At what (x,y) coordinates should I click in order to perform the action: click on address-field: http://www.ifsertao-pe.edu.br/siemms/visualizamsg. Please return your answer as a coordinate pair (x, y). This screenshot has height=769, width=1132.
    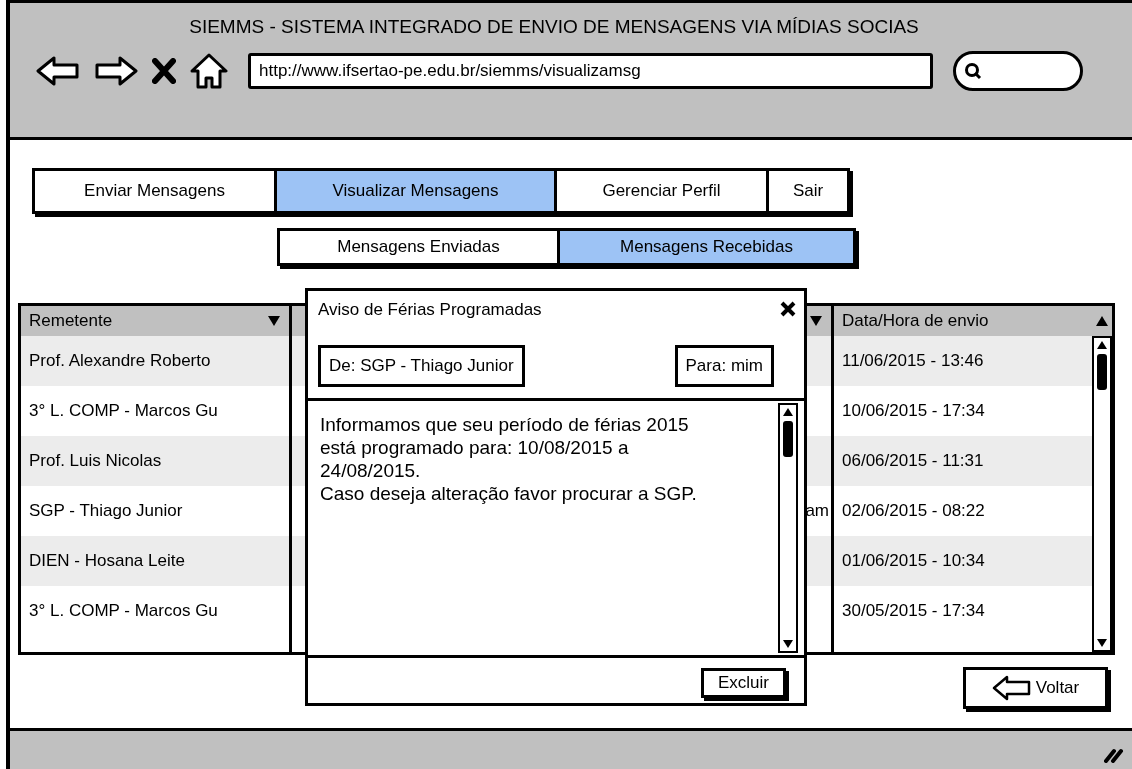
    Looking at the image, I should click on (590, 71).